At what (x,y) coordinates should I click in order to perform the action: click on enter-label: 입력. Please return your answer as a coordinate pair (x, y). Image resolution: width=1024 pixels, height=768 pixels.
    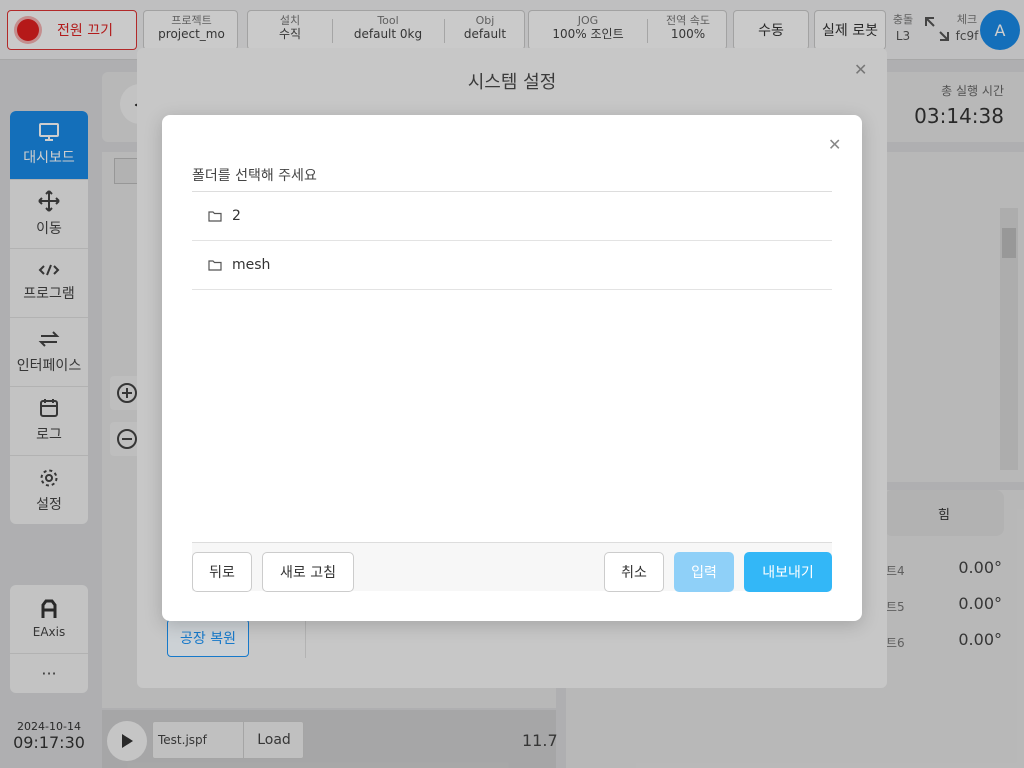
    Looking at the image, I should click on (704, 573).